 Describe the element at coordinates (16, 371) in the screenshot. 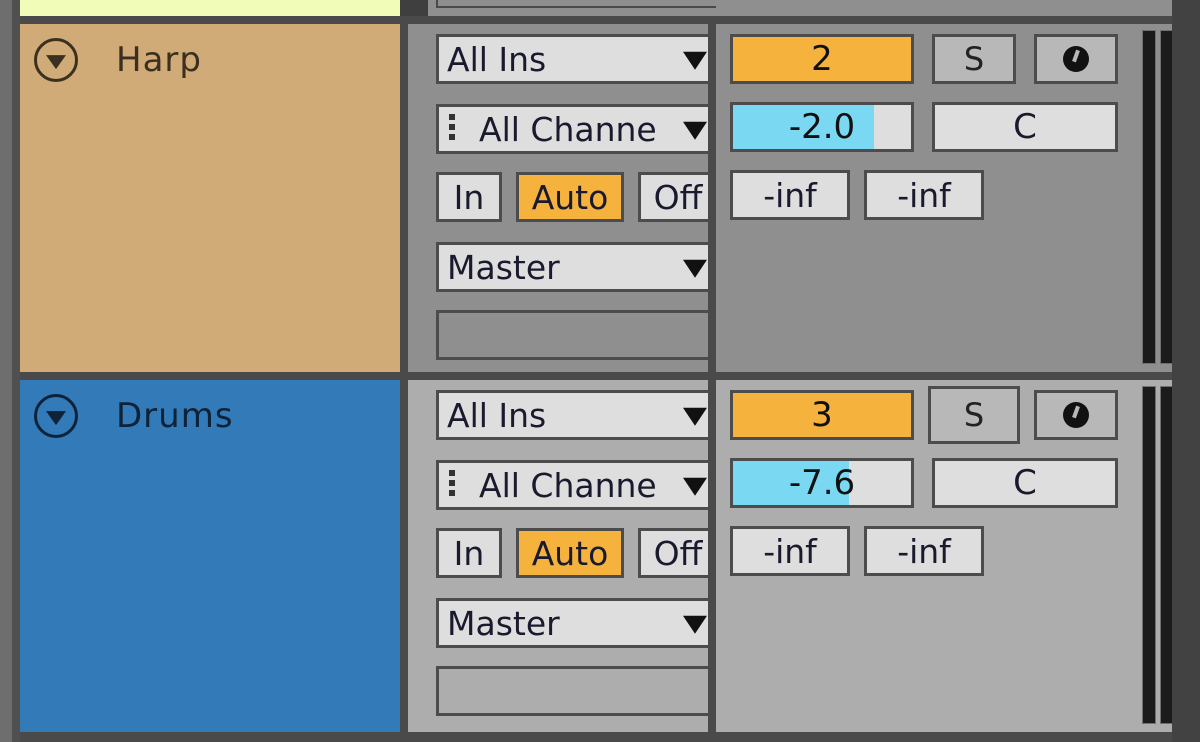

I see `gutter-line` at that location.